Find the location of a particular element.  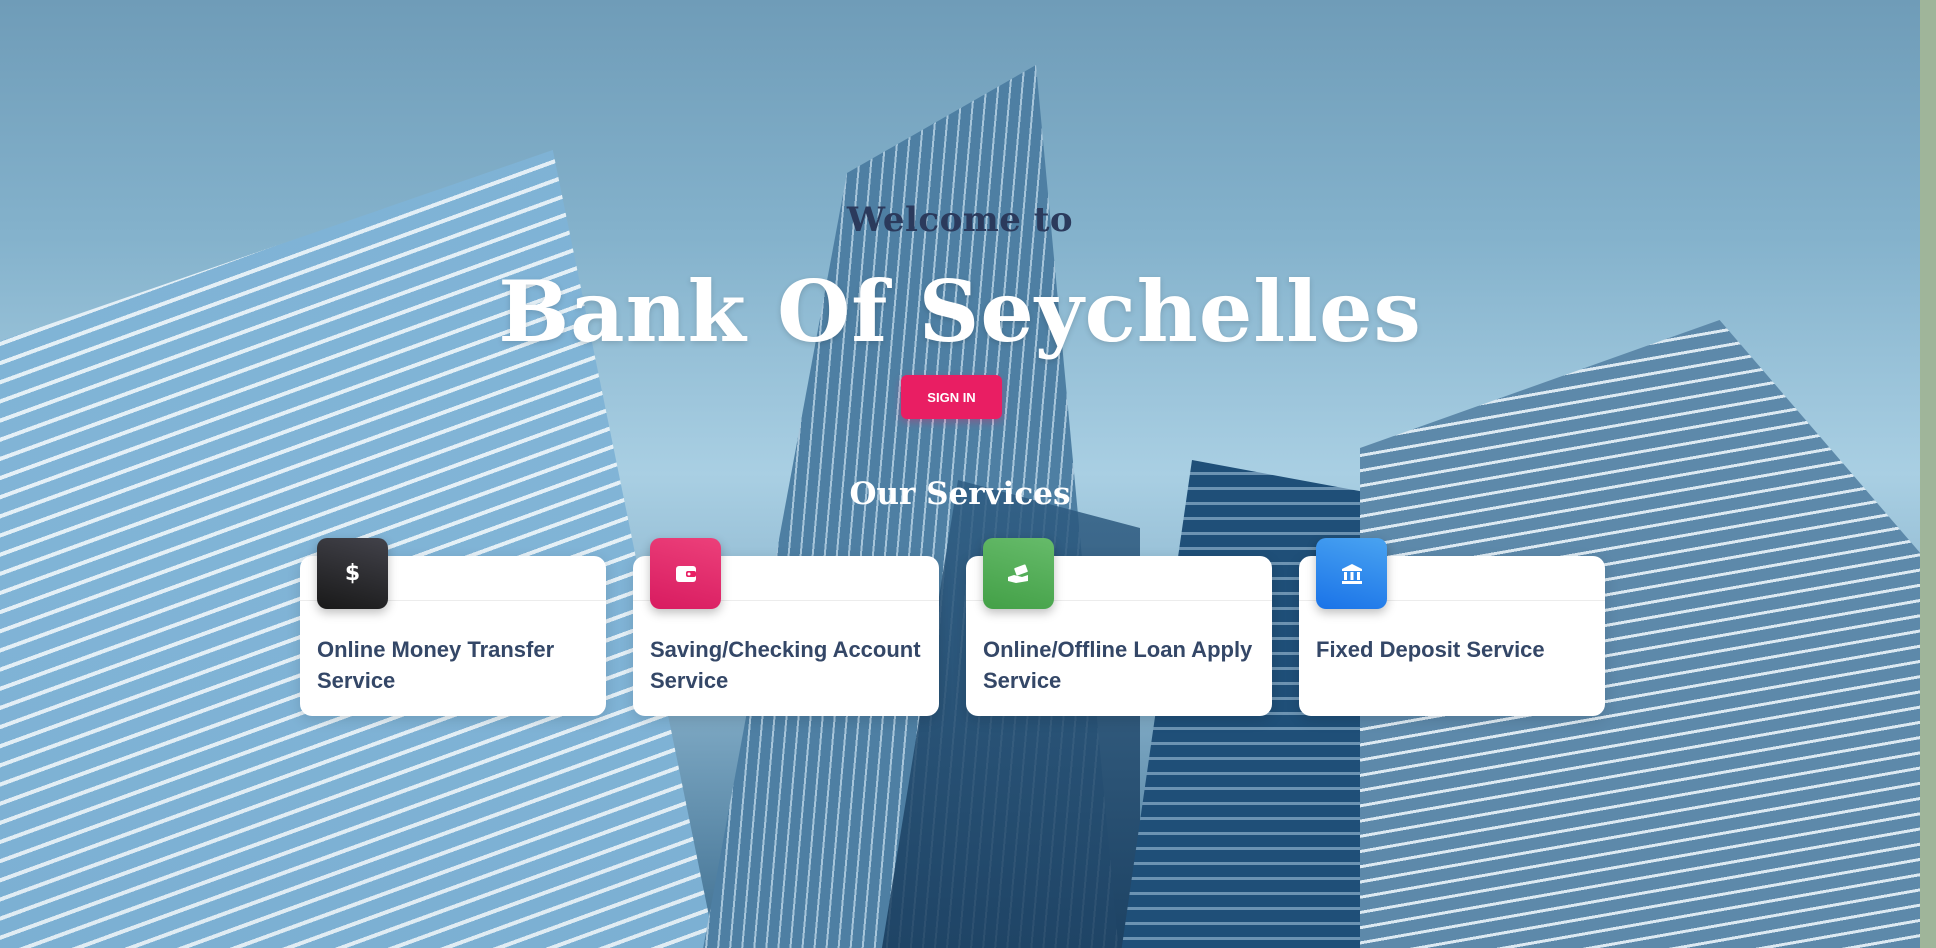

service-card-money-transfer: $ Online Money Transfer Service is located at coordinates (453, 627).